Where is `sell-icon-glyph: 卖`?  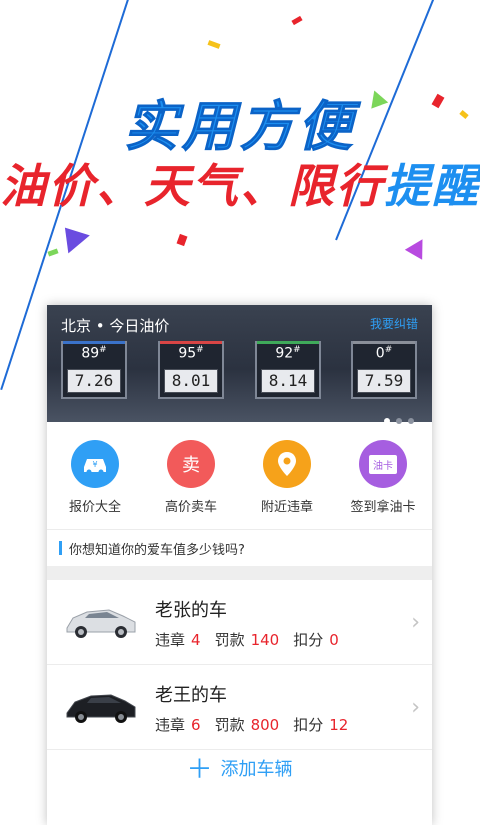
sell-icon-glyph: 卖 is located at coordinates (191, 465).